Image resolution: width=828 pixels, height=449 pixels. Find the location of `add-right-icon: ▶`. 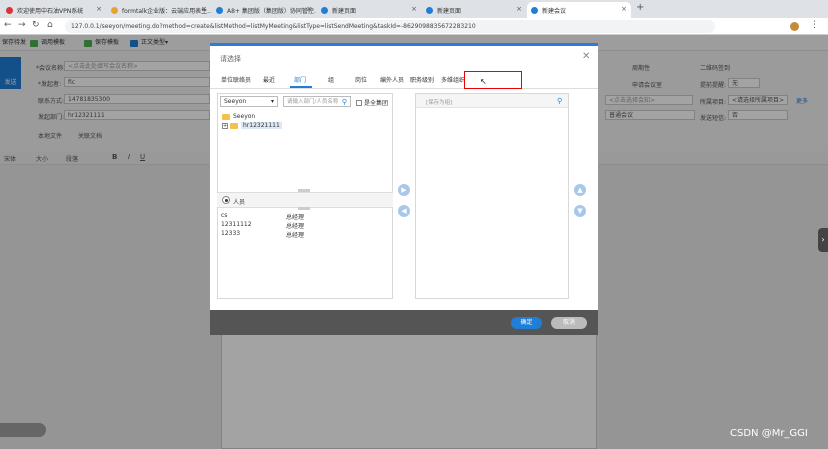

add-right-icon: ▶ is located at coordinates (404, 190).